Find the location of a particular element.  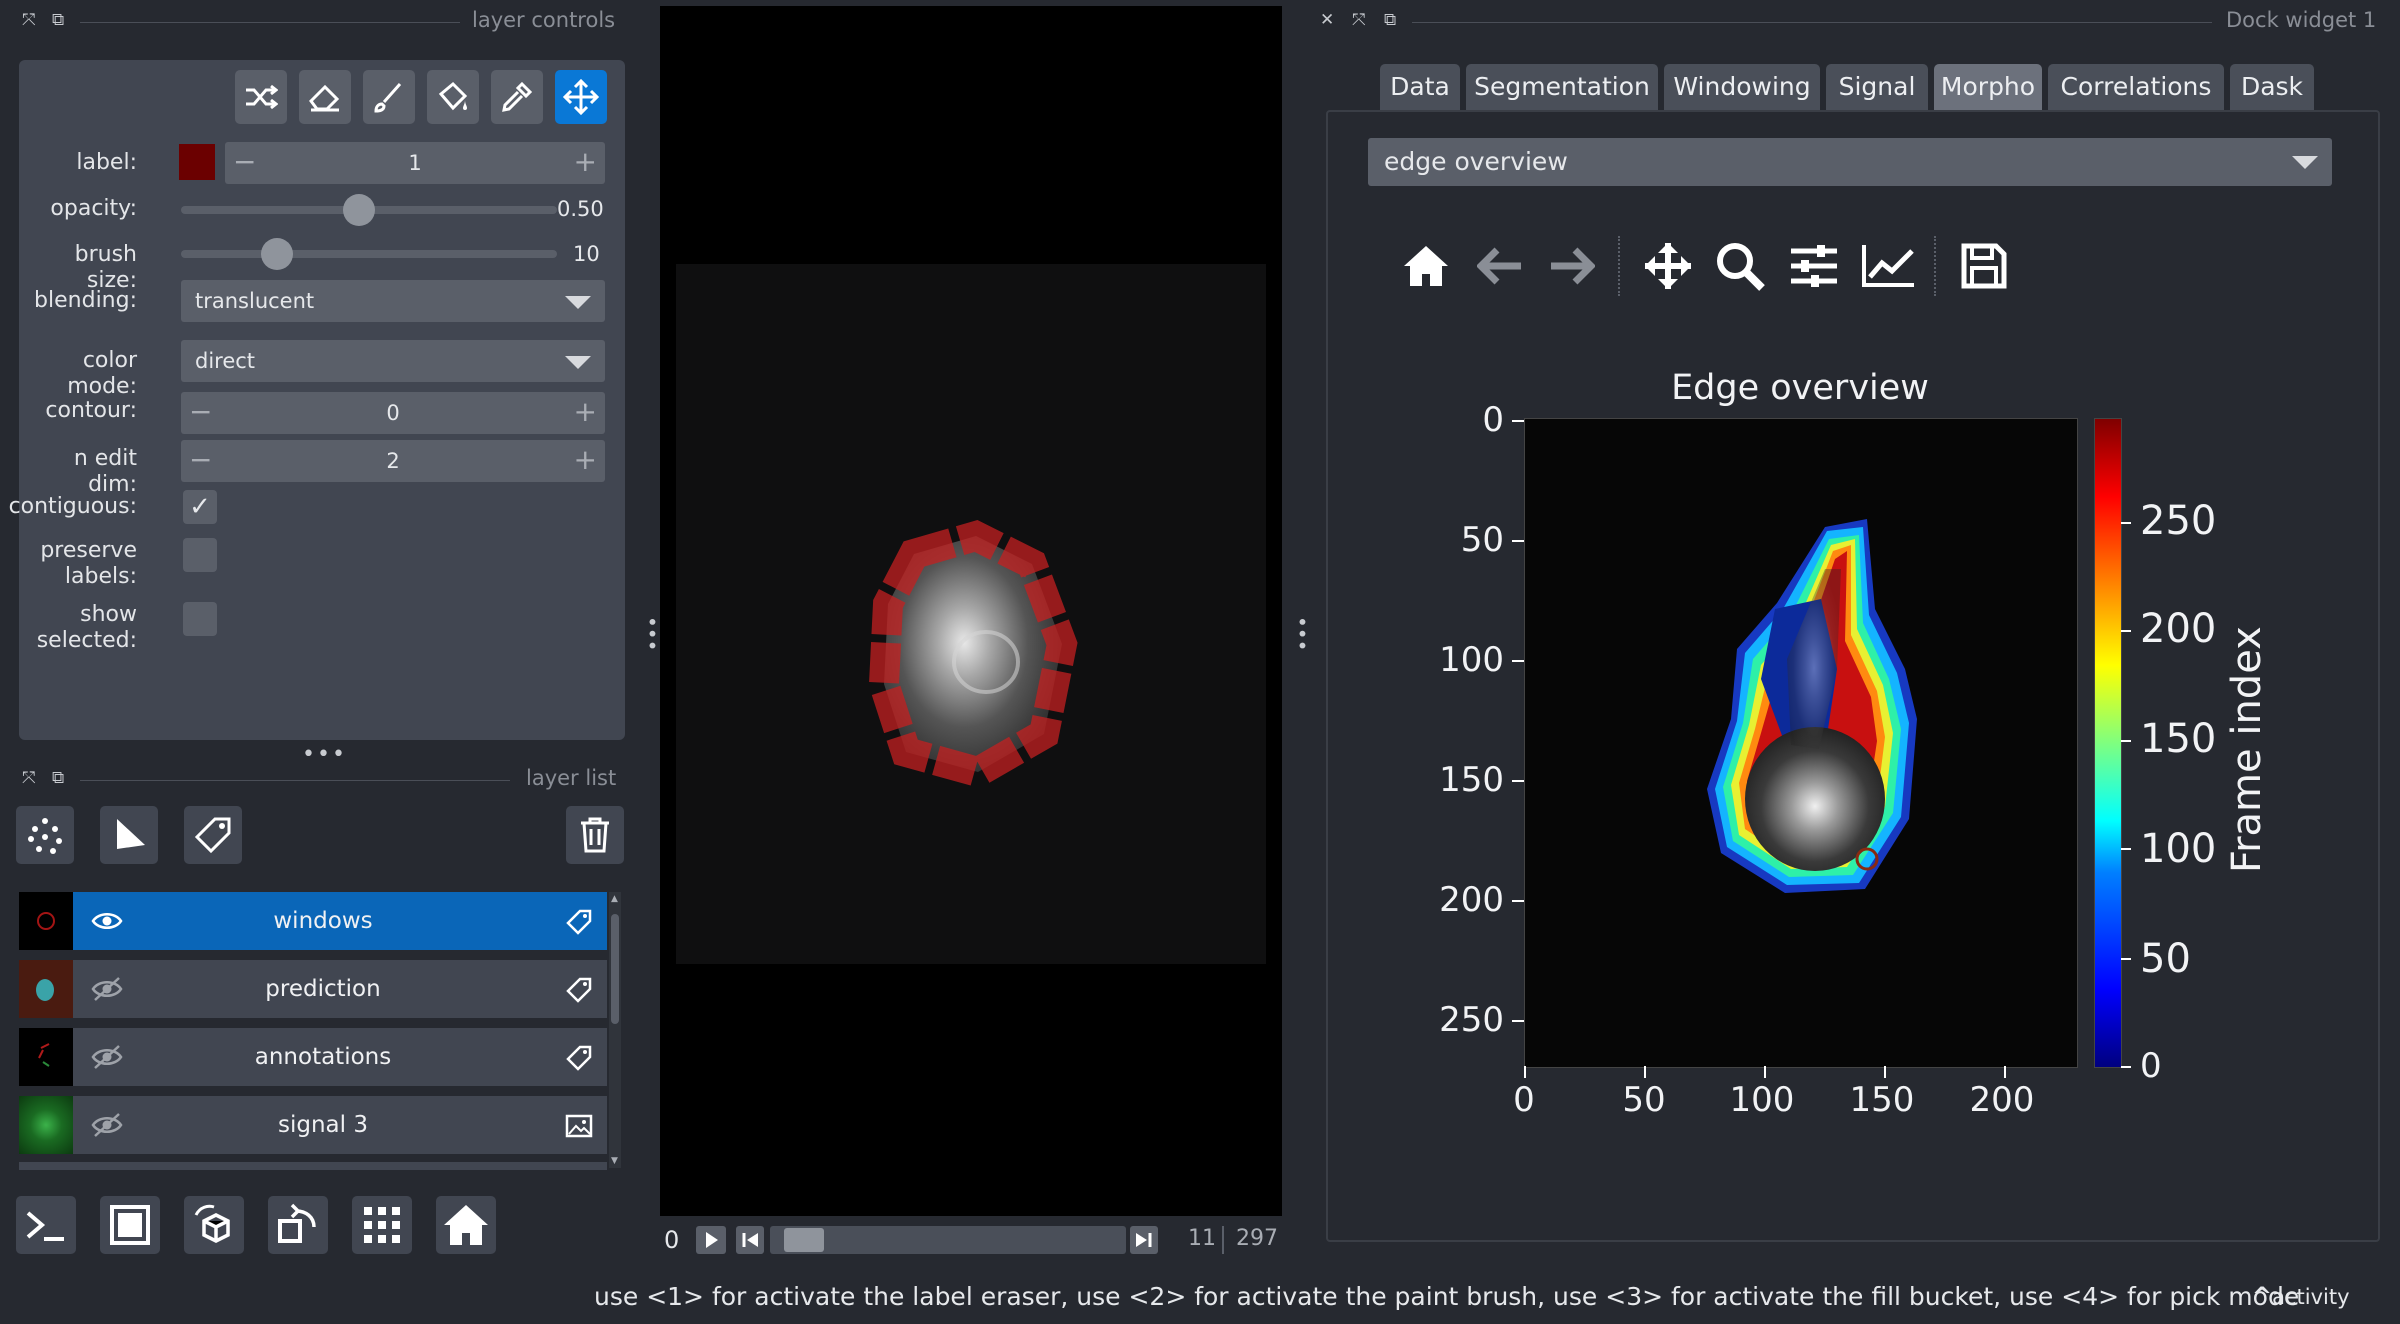

mpl-forward-button is located at coordinates (1572, 266).